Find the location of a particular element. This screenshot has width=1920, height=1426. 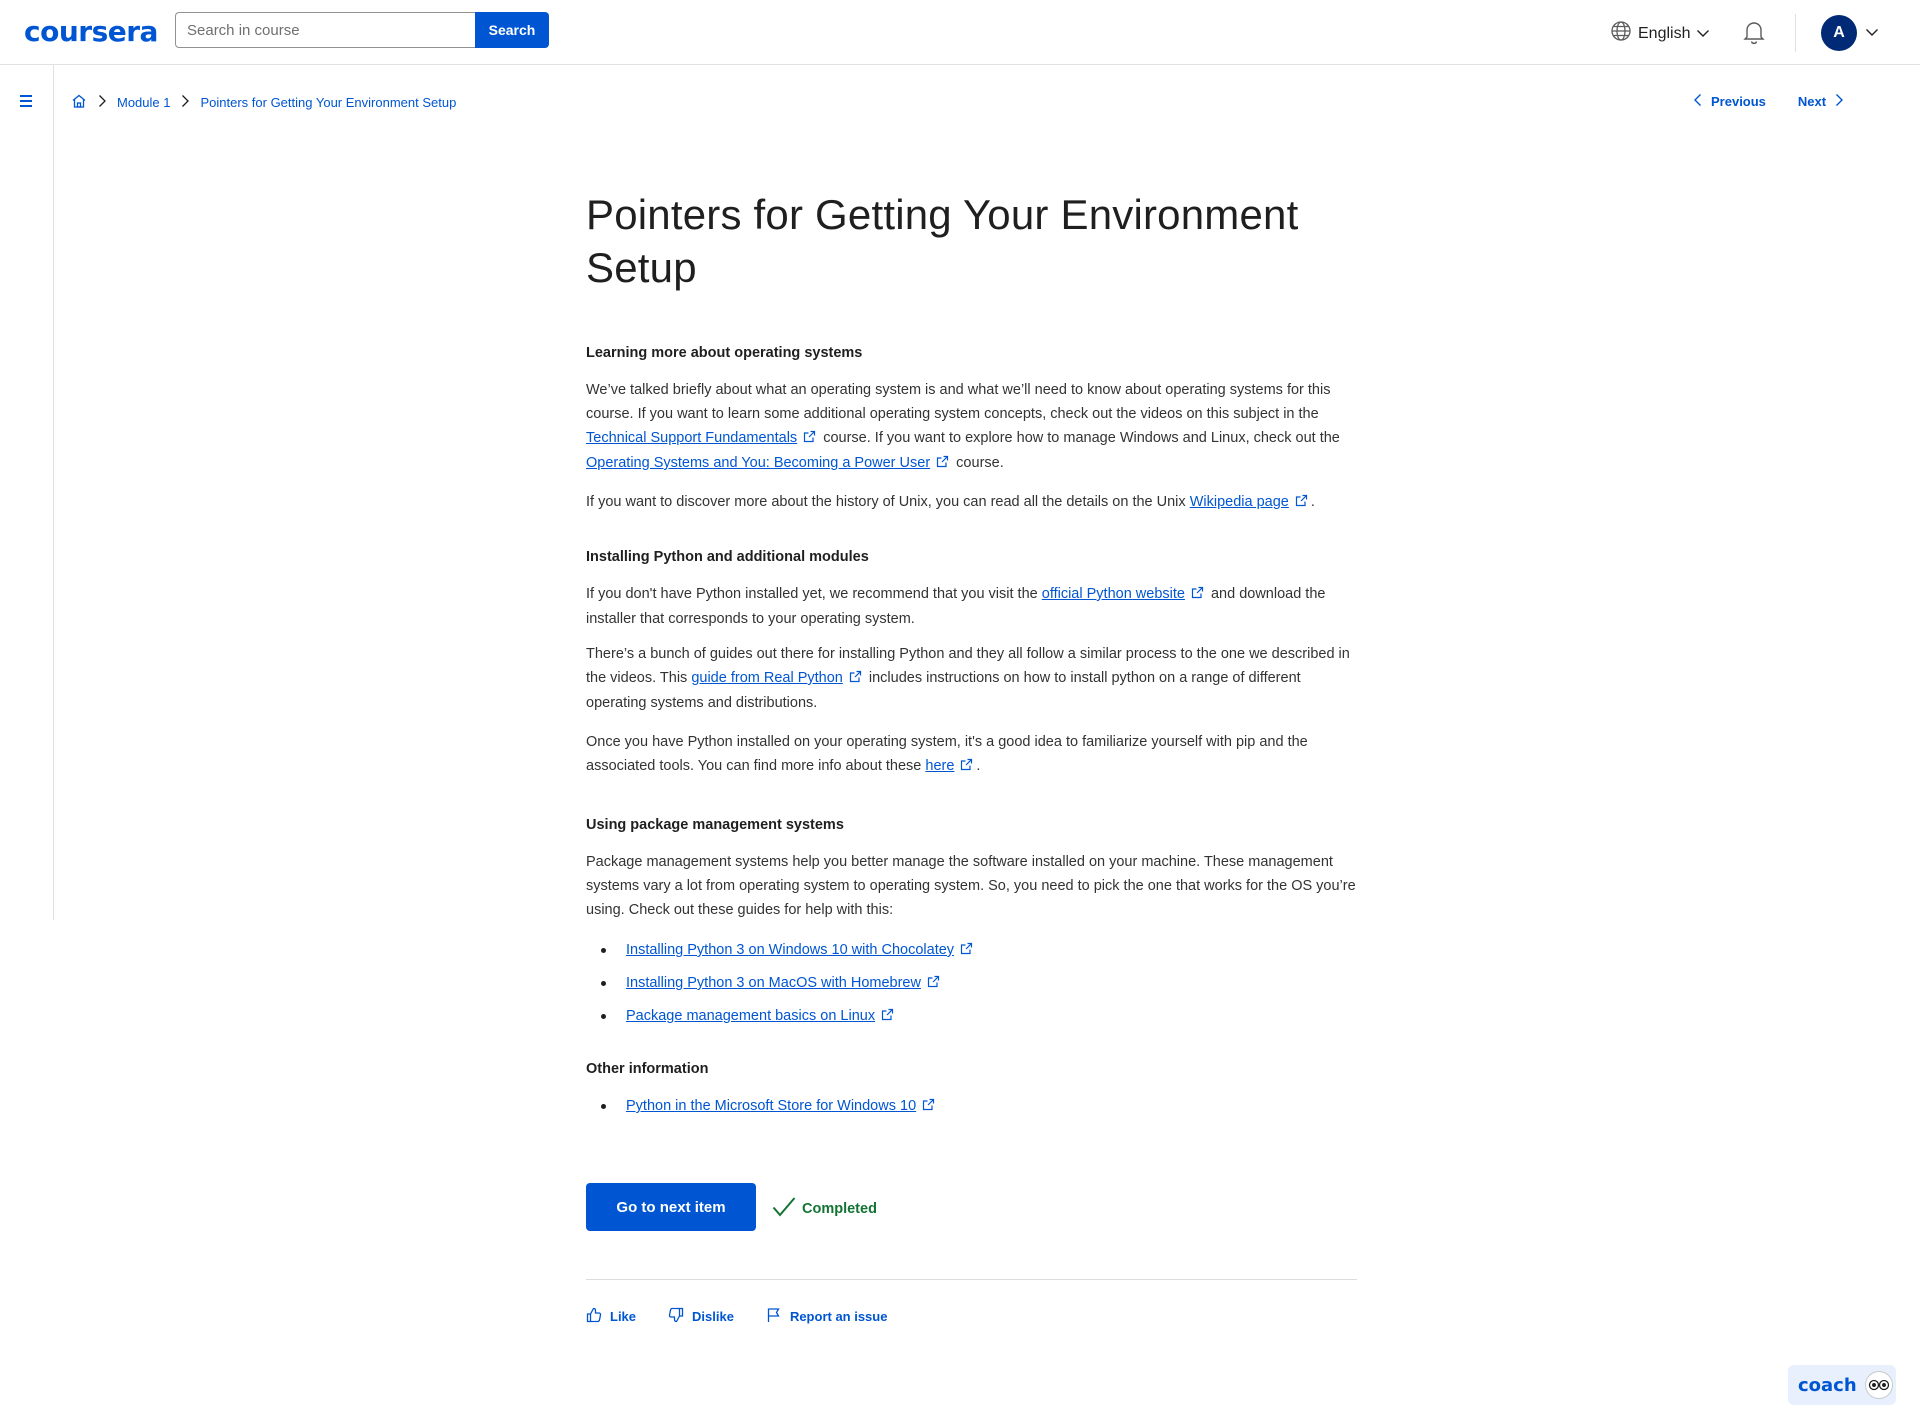

link-technical-support-fundamentals: Technical Support Fundamentals is located at coordinates (691, 438).